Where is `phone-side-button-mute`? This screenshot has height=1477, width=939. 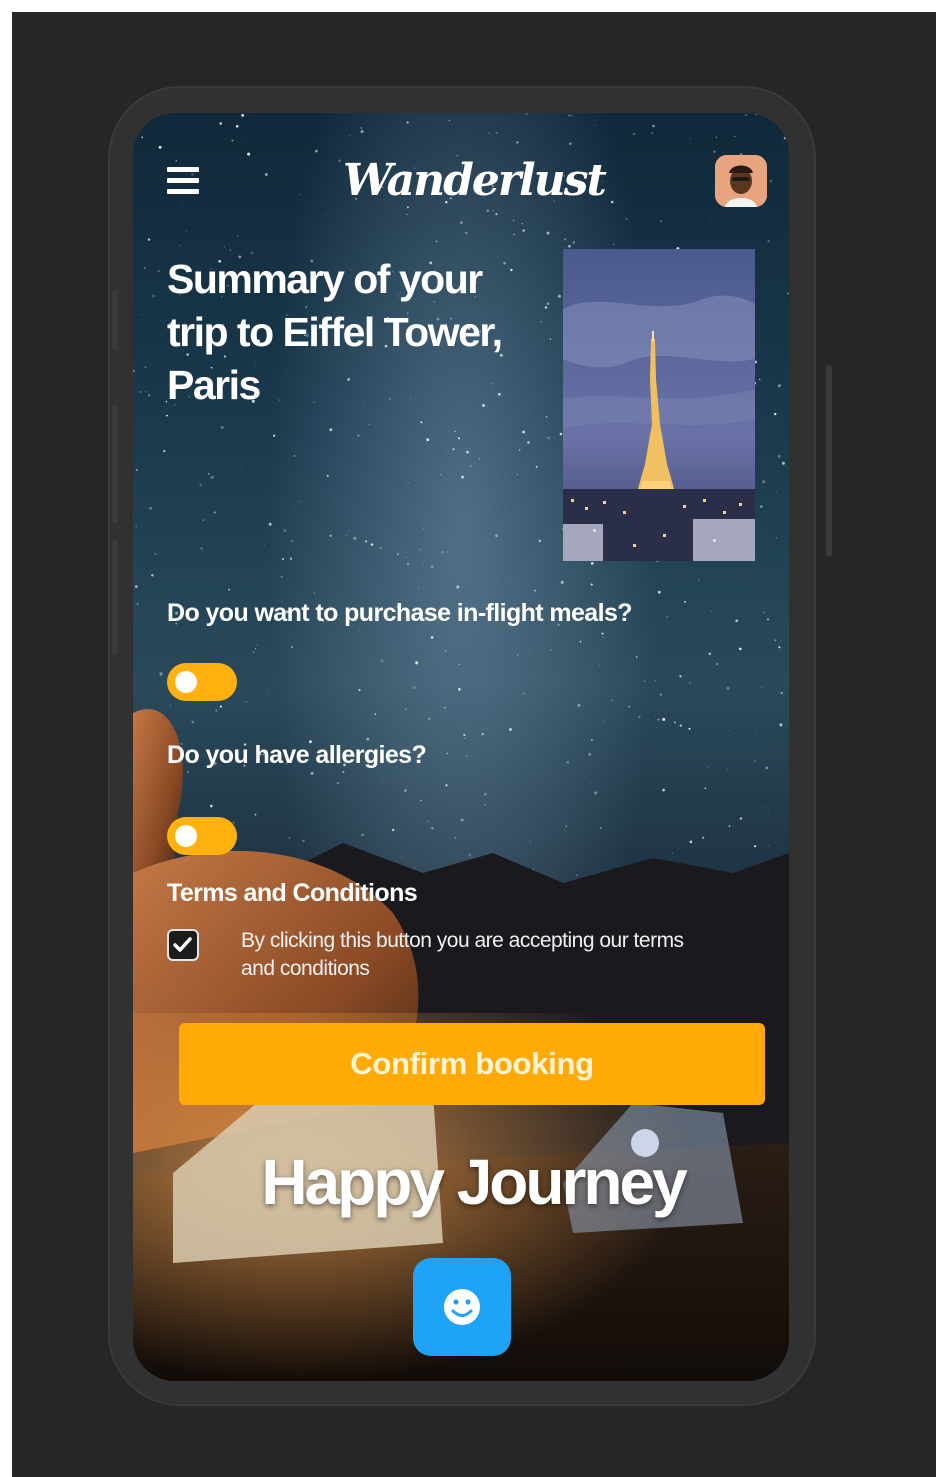 phone-side-button-mute is located at coordinates (115, 597).